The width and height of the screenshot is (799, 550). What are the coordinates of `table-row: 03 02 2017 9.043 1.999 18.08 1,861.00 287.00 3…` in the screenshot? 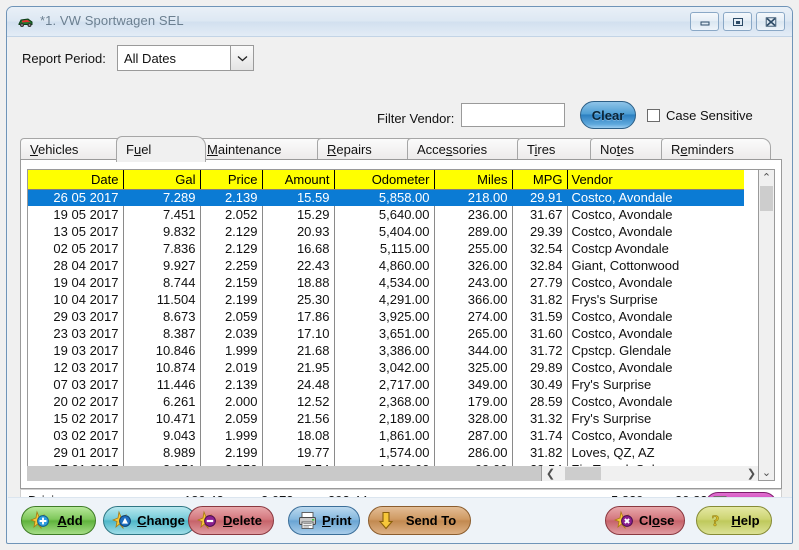 It's located at (386, 435).